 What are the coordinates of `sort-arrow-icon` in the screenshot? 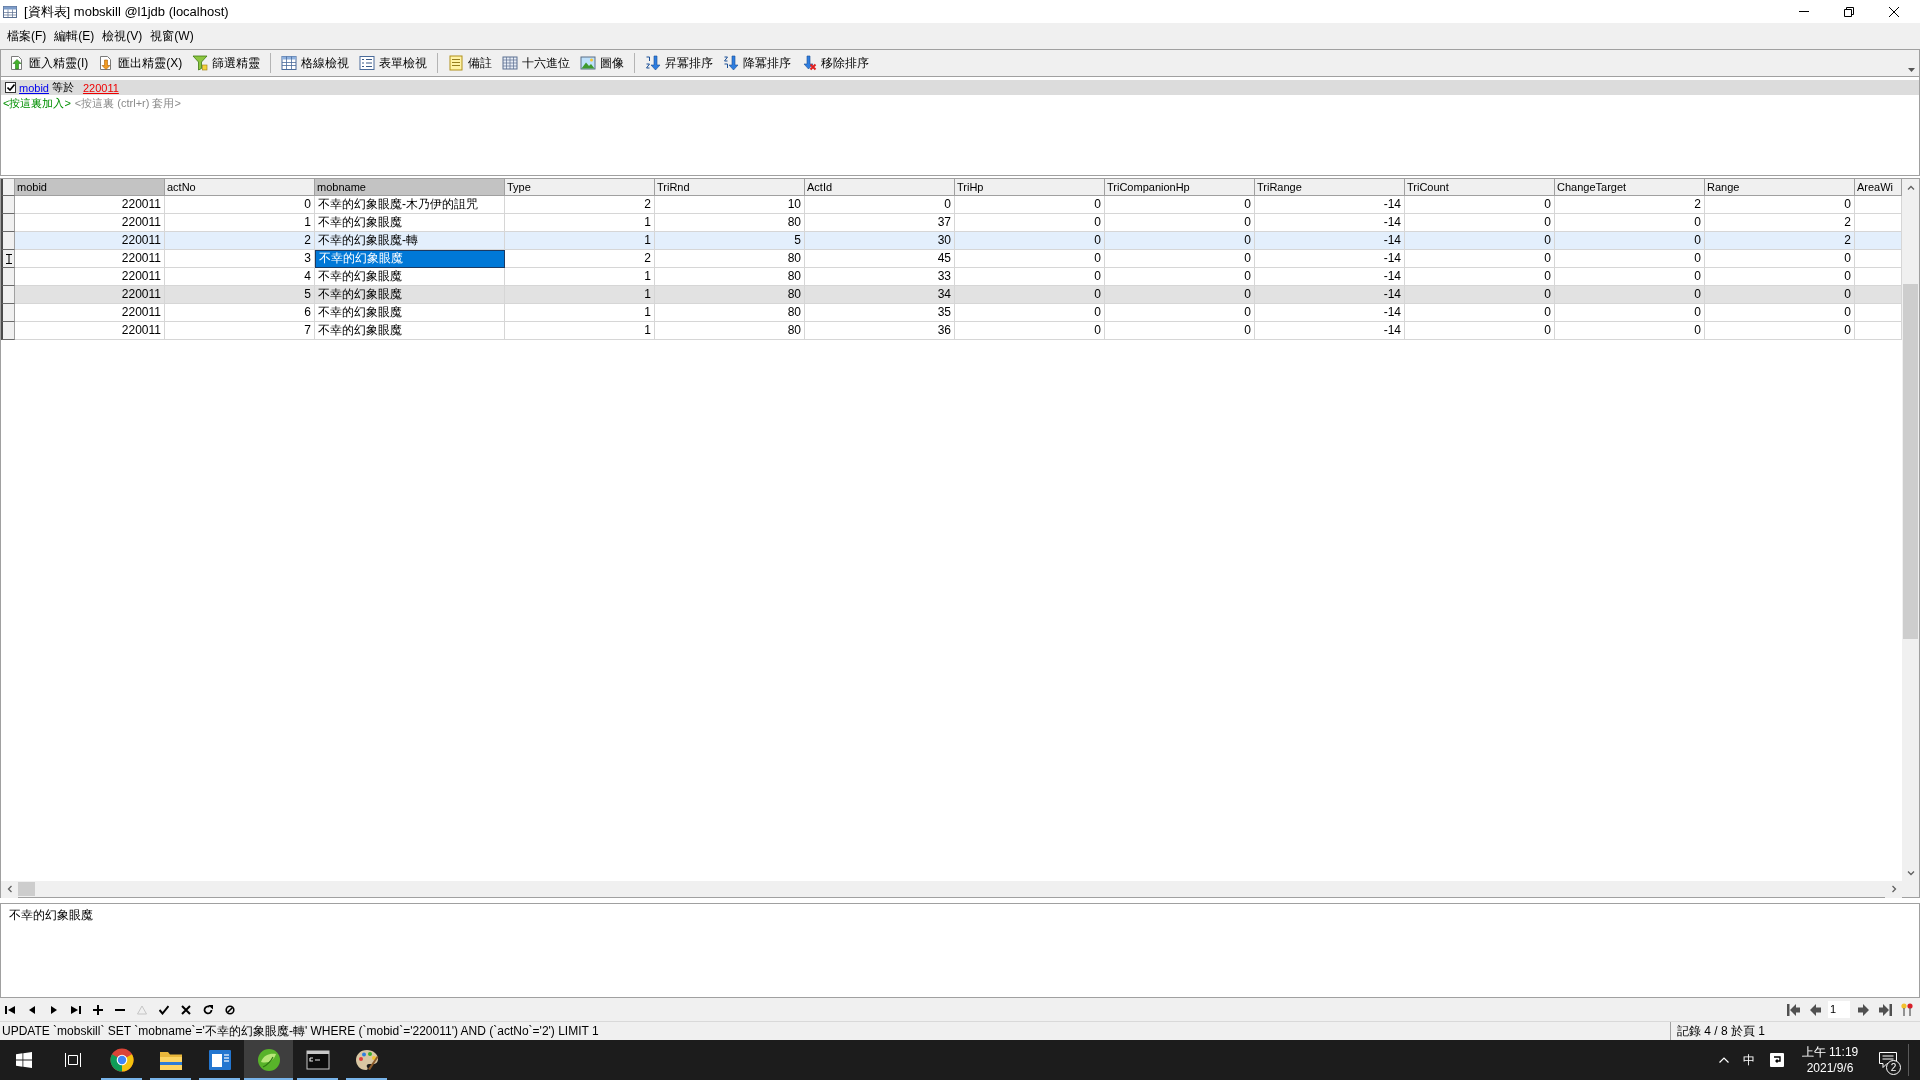 It's located at (731, 63).